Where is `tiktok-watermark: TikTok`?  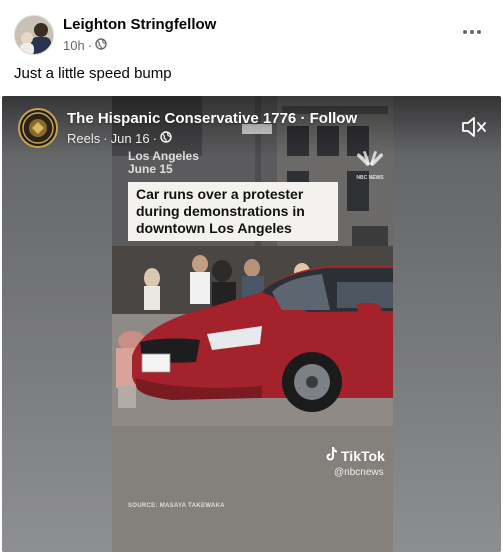
tiktok-watermark: TikTok is located at coordinates (354, 455).